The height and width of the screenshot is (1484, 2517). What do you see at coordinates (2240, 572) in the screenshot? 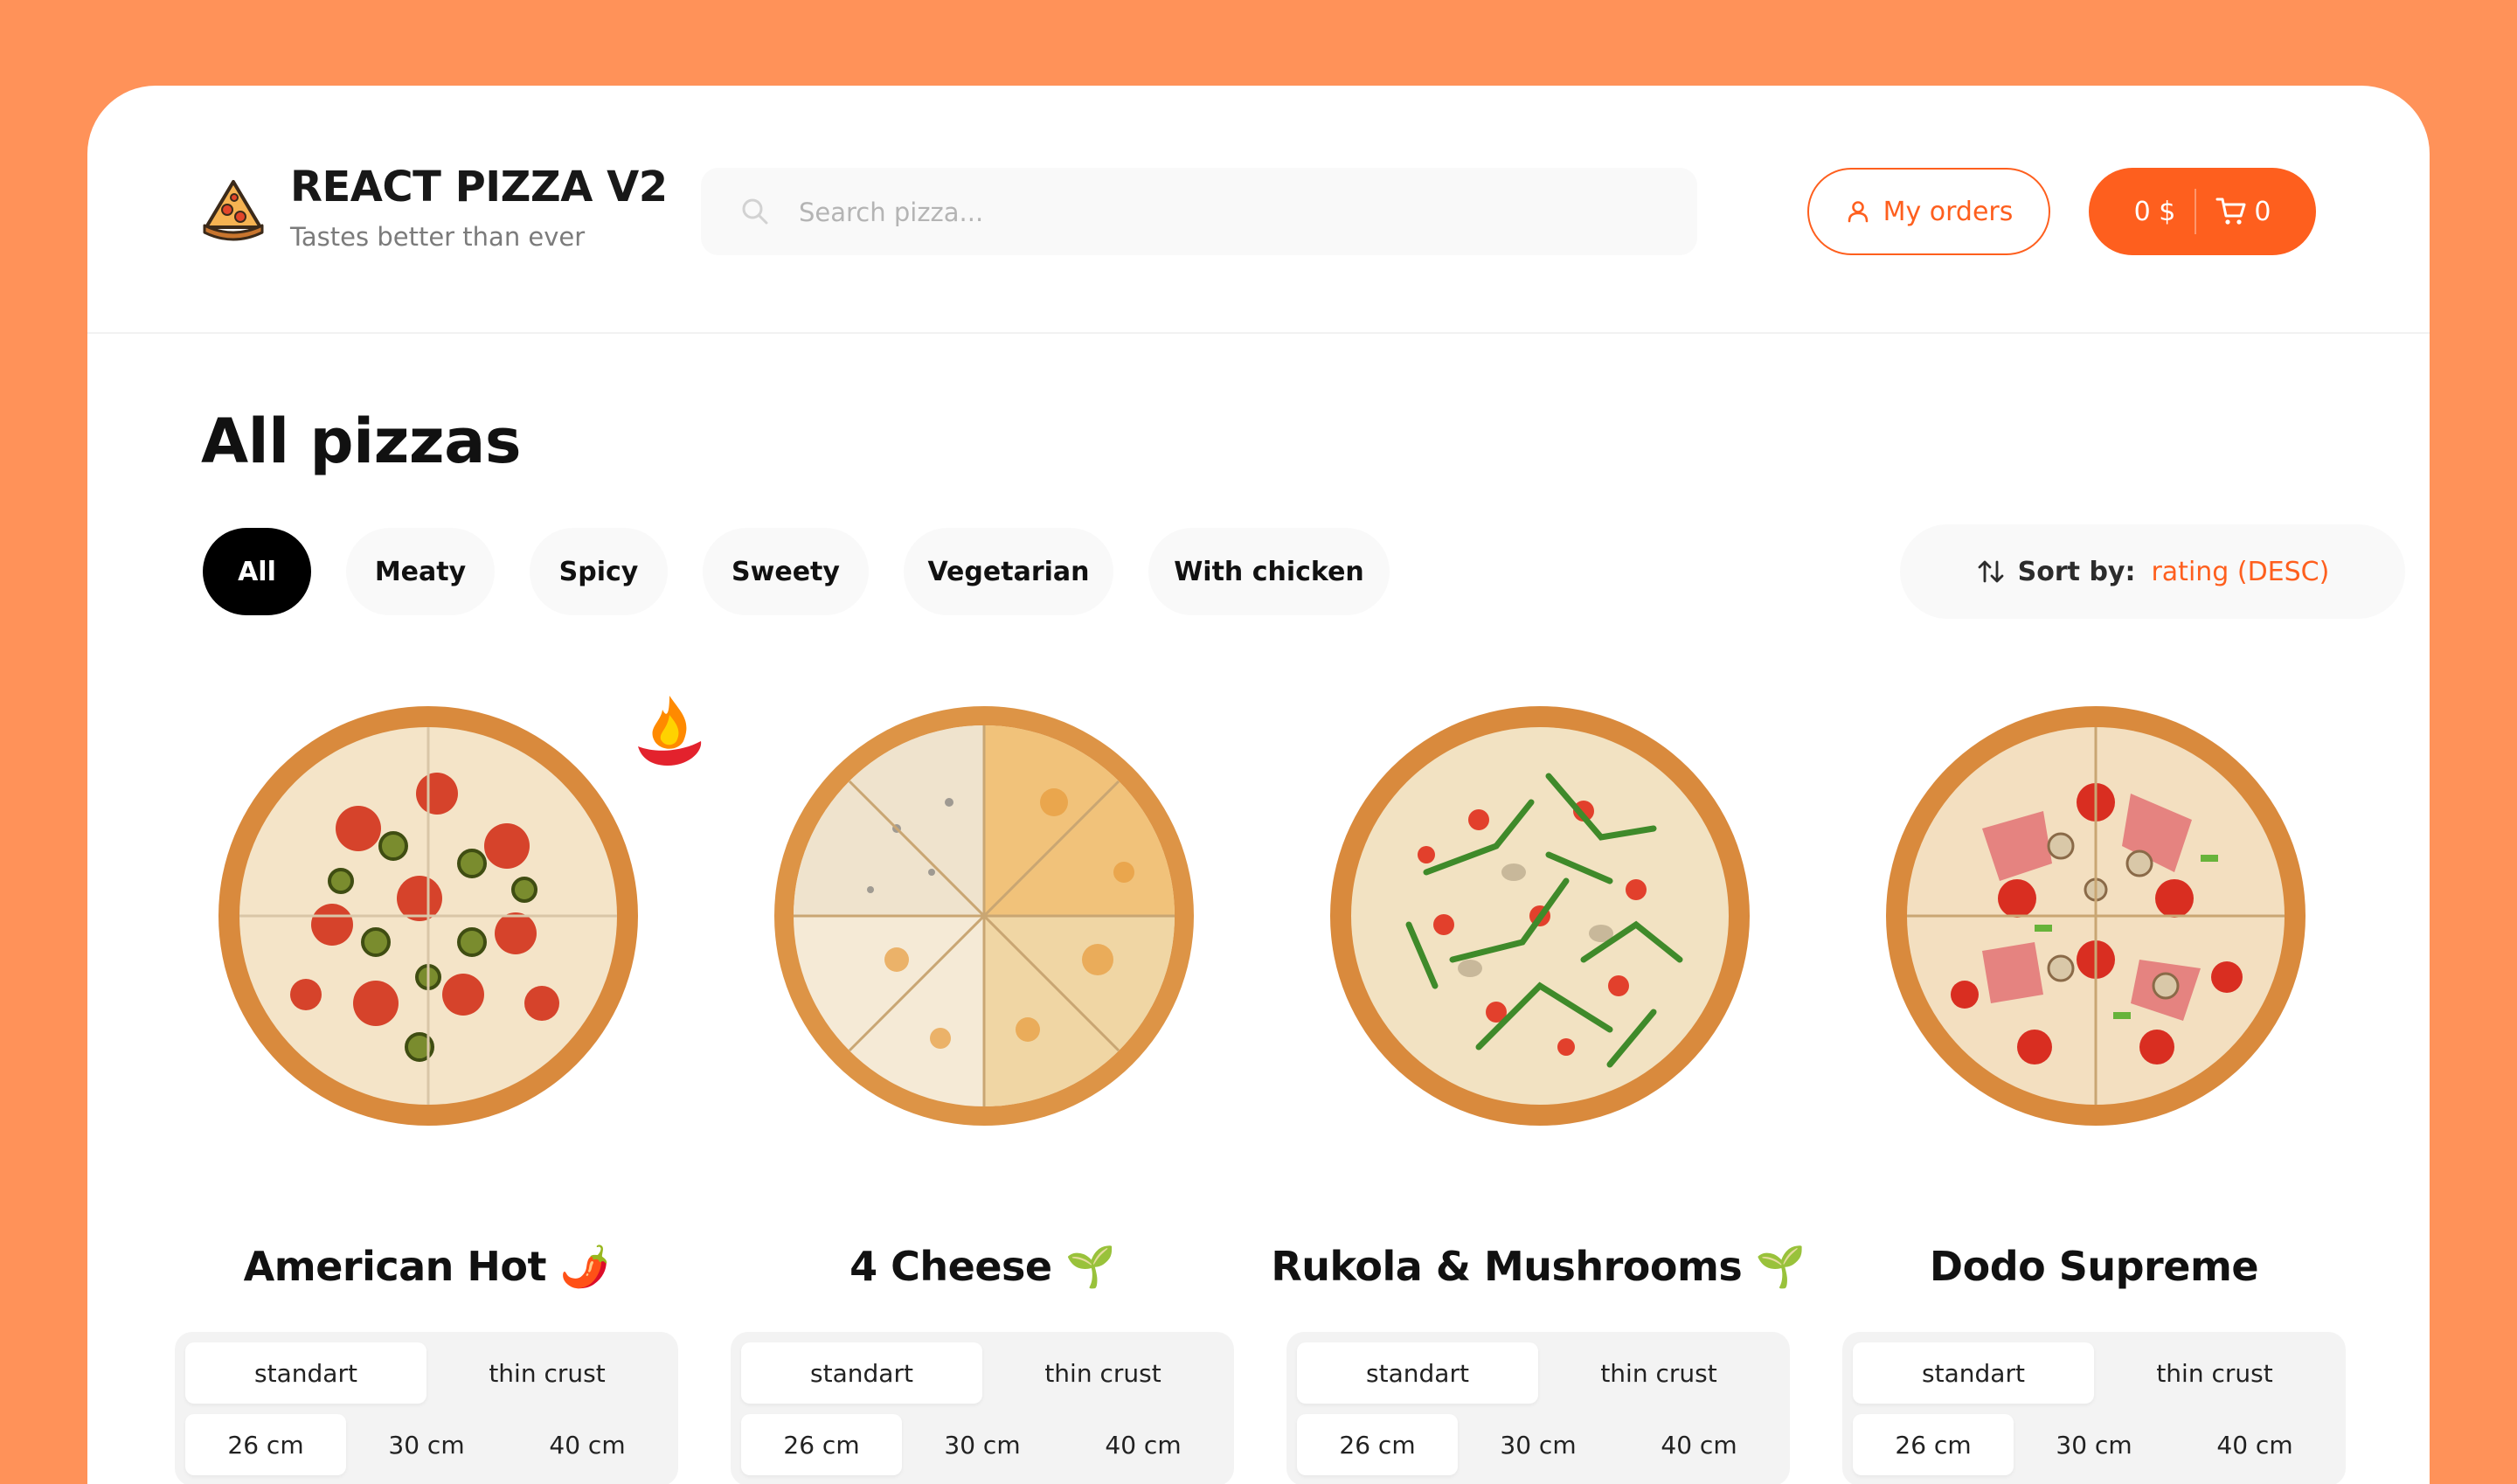
I see `sort-value: rating (DESC)` at bounding box center [2240, 572].